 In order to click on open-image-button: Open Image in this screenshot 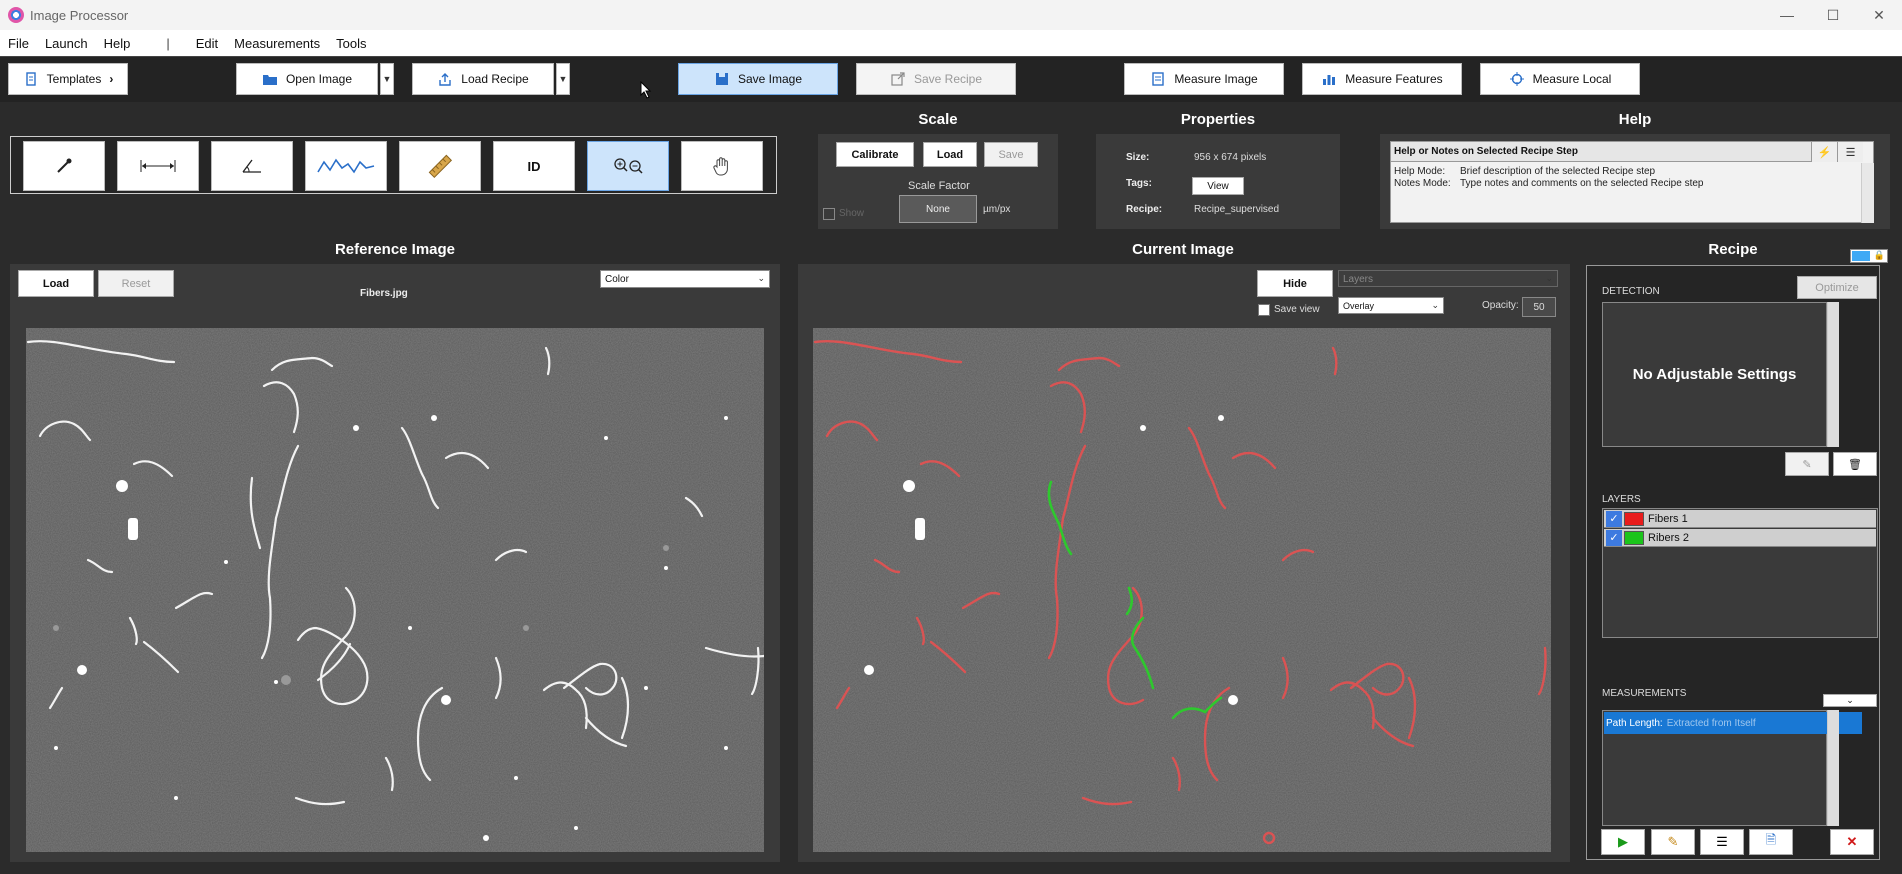, I will do `click(307, 79)`.